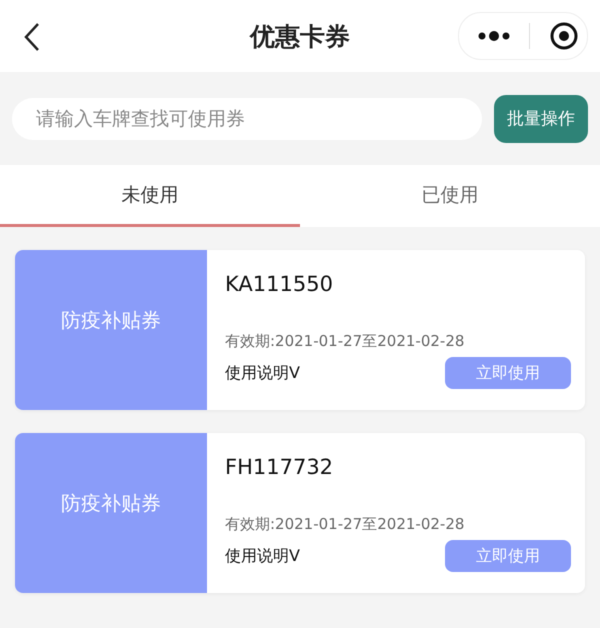 The width and height of the screenshot is (600, 628). What do you see at coordinates (494, 36) in the screenshot?
I see `more-icon` at bounding box center [494, 36].